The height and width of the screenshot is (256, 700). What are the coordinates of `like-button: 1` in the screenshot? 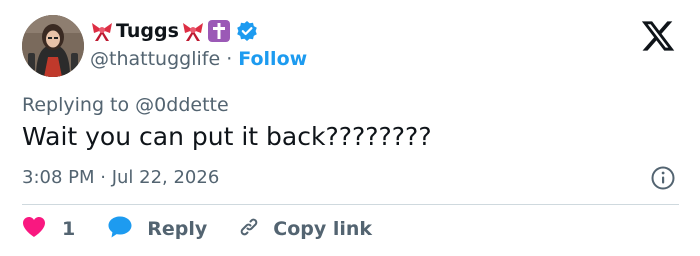 It's located at (48, 229).